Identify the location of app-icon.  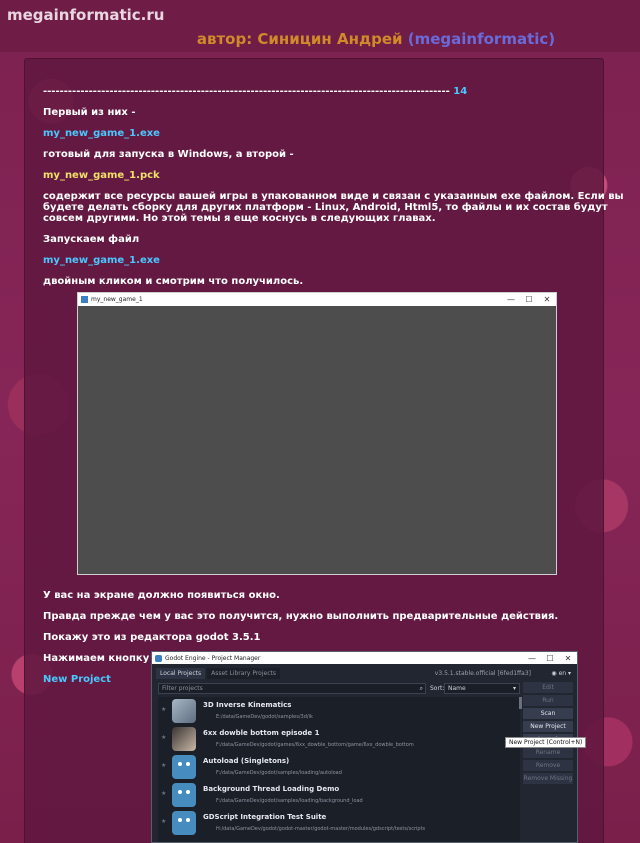
(84, 299).